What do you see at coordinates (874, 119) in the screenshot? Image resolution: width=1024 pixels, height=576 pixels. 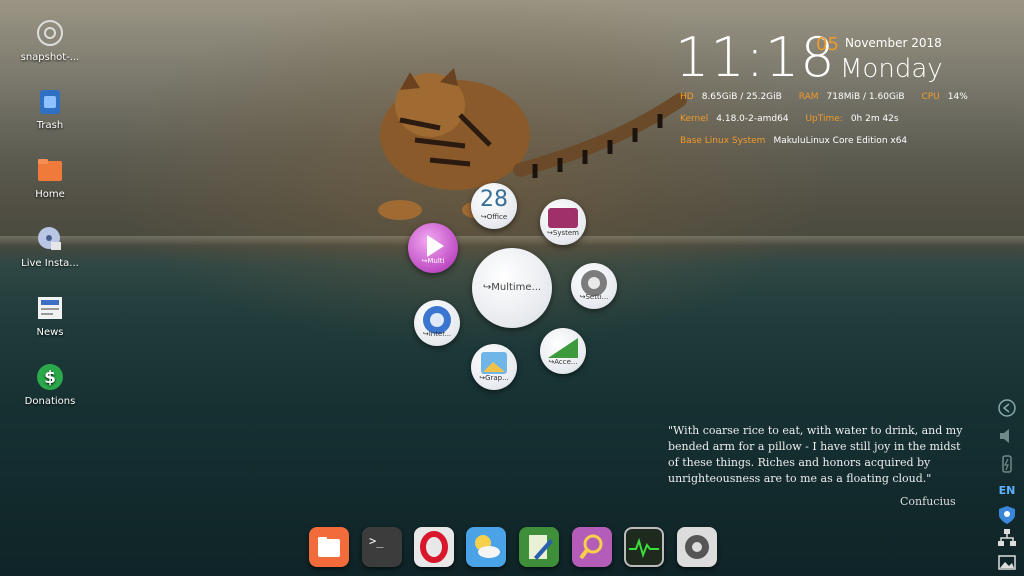 I see `uptime-value: 0h 2m 42s` at bounding box center [874, 119].